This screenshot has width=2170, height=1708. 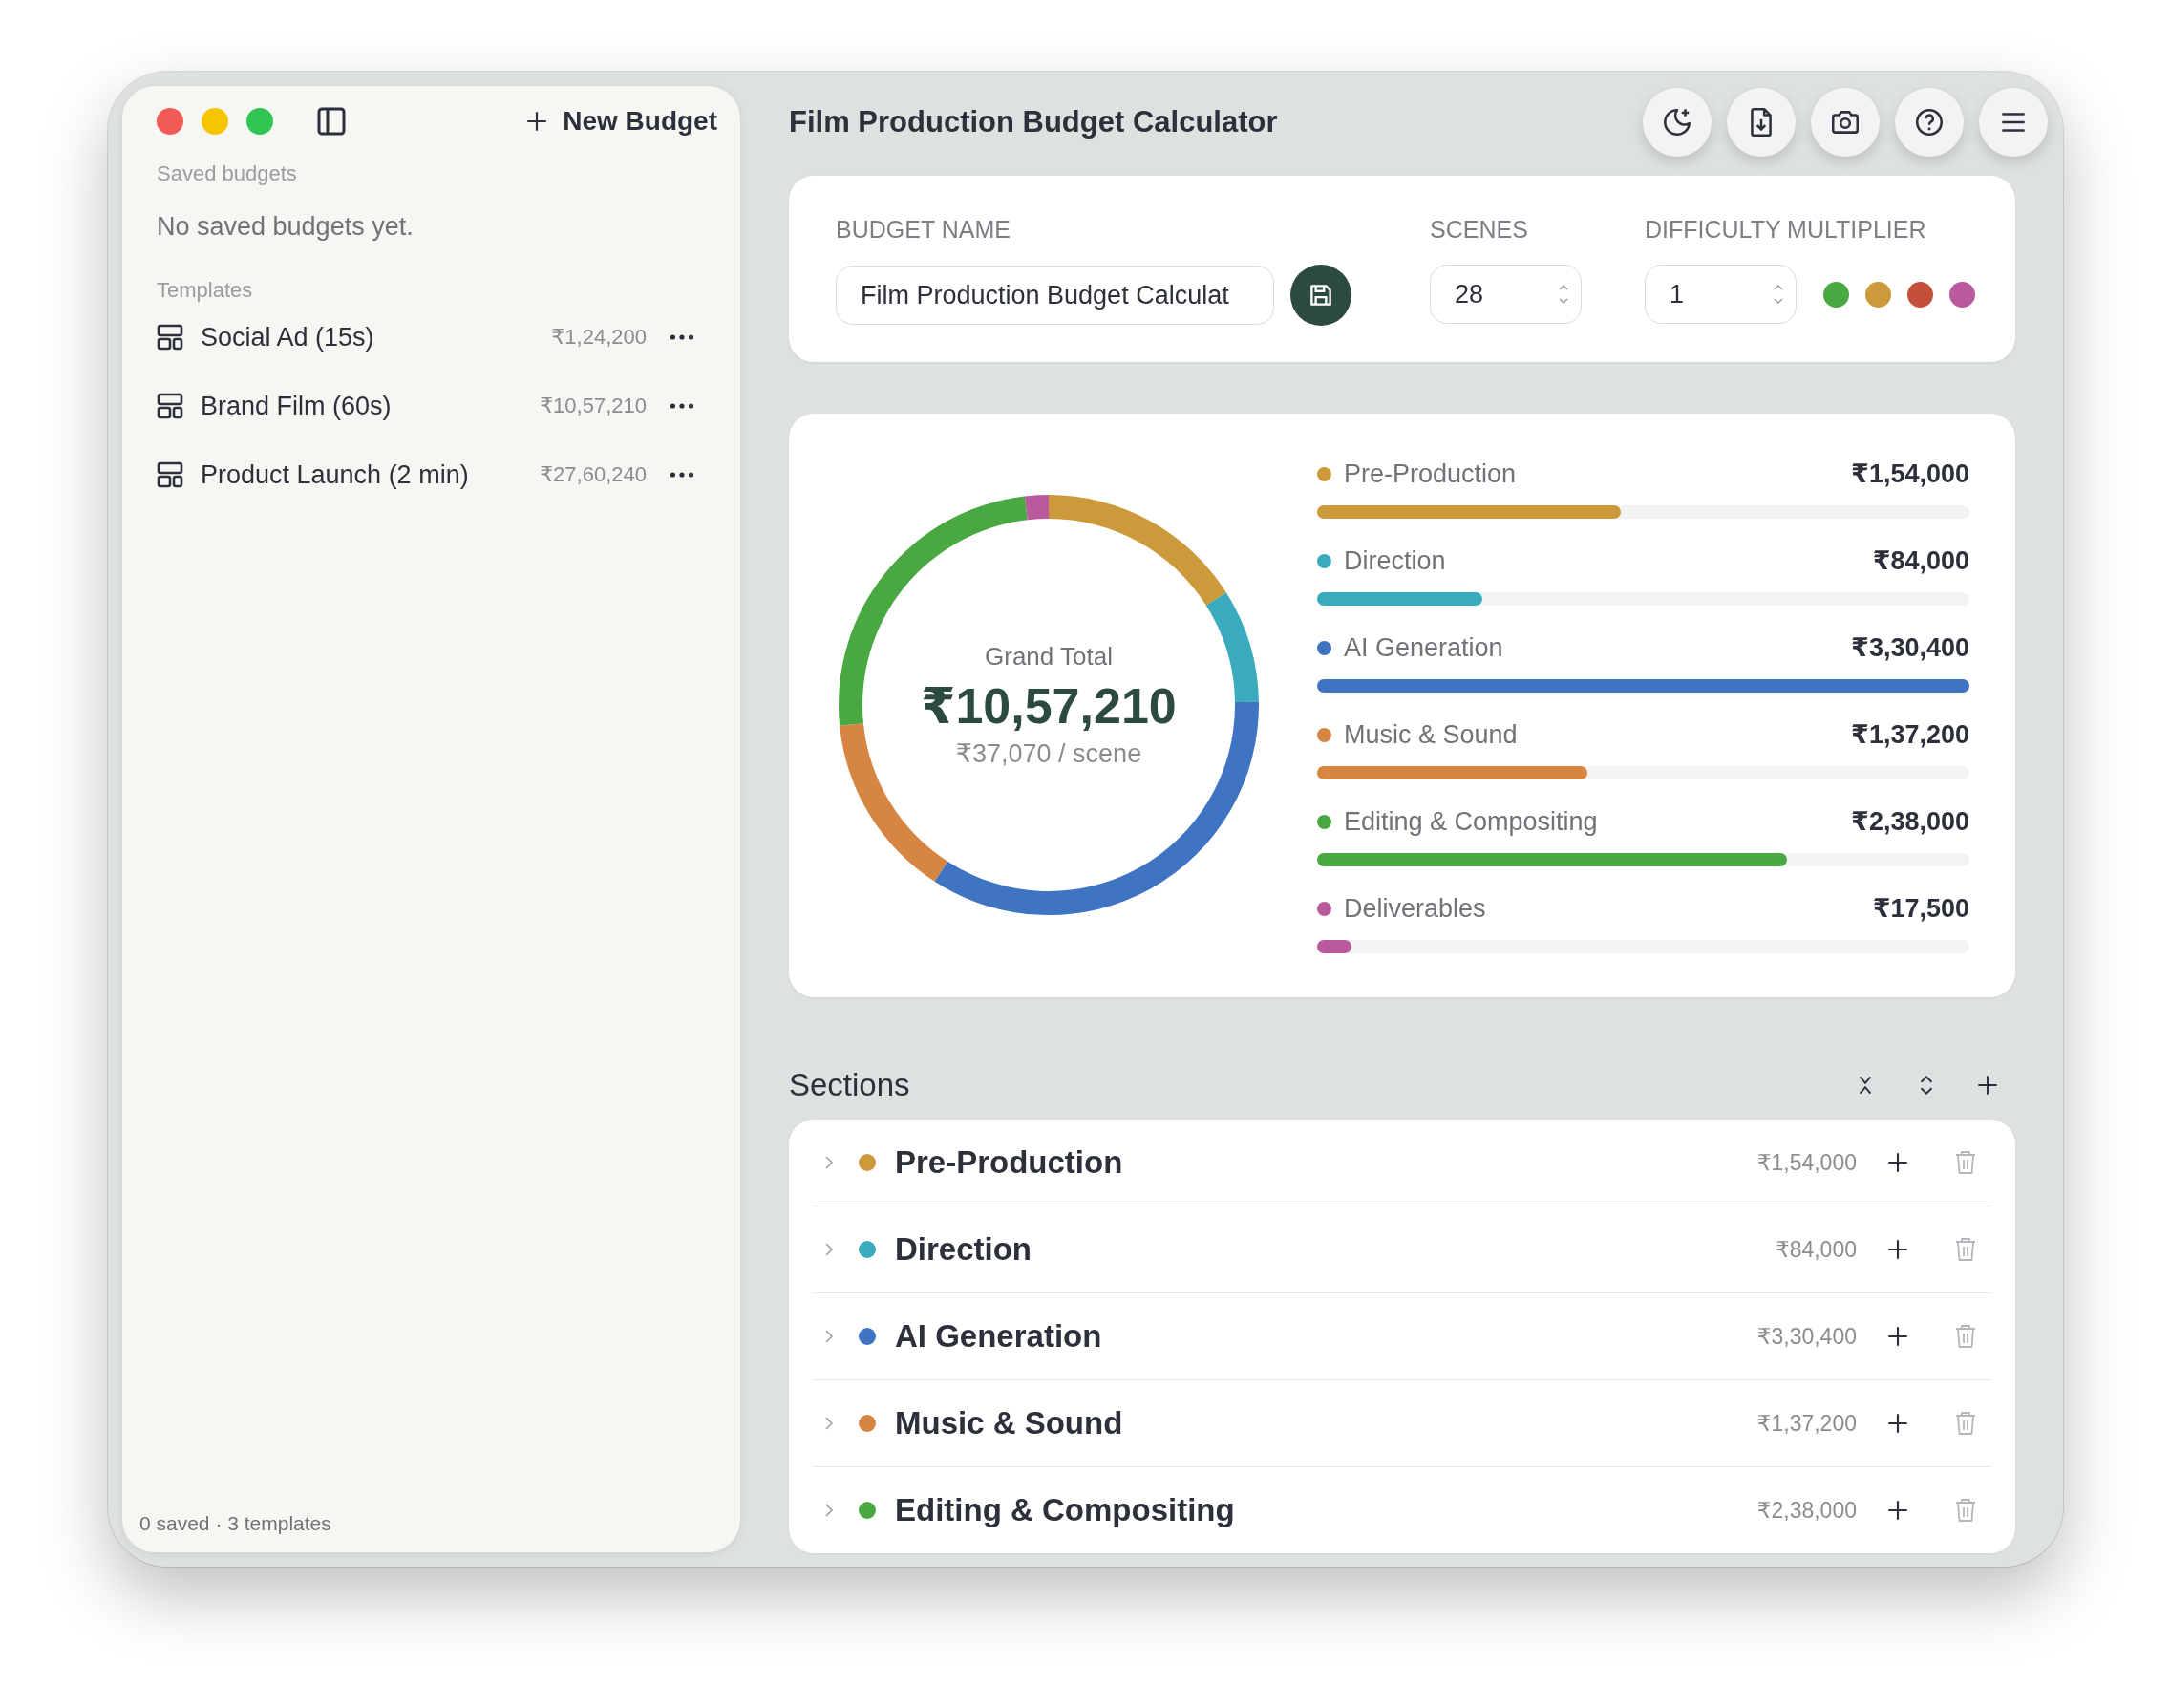 What do you see at coordinates (1033, 122) in the screenshot?
I see `window-title: Film Production Budget Calculator` at bounding box center [1033, 122].